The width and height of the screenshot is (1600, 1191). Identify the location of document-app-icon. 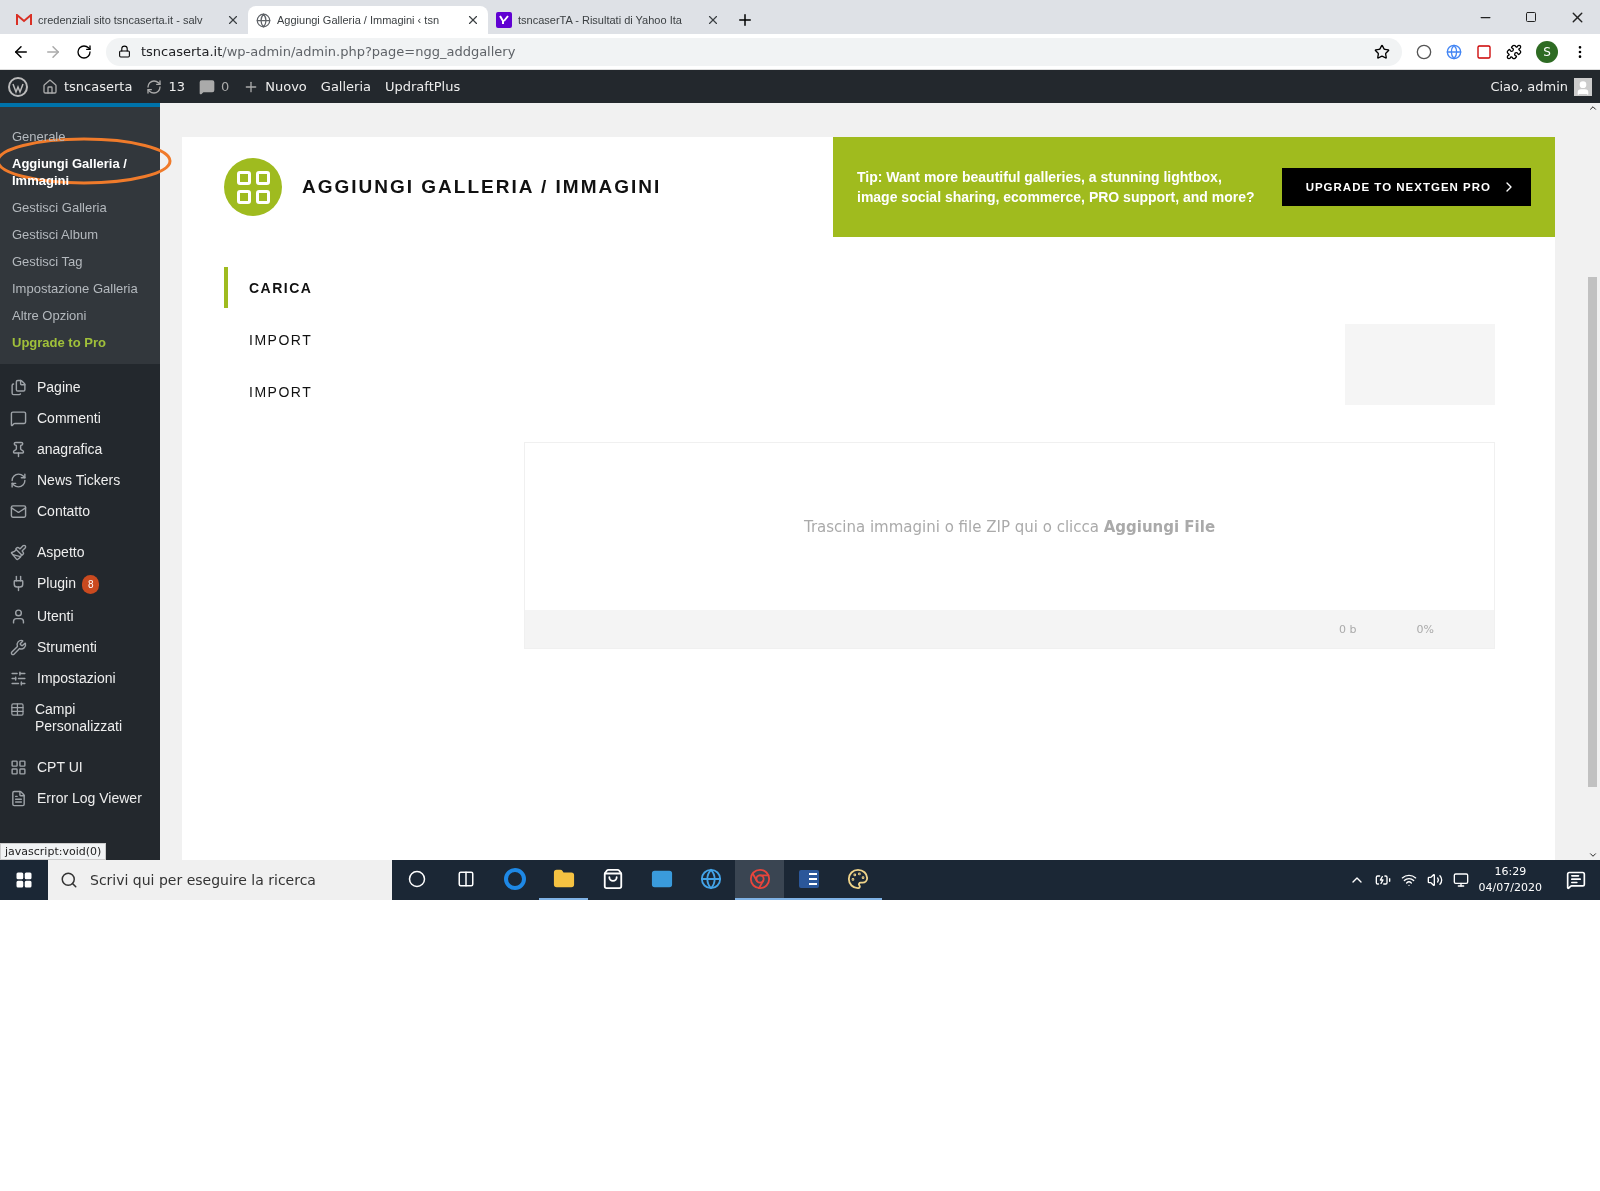
(808, 879).